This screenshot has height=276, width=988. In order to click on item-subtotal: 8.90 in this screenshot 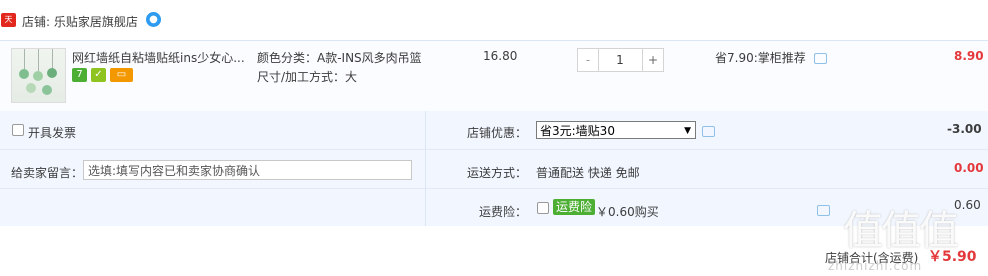, I will do `click(969, 56)`.